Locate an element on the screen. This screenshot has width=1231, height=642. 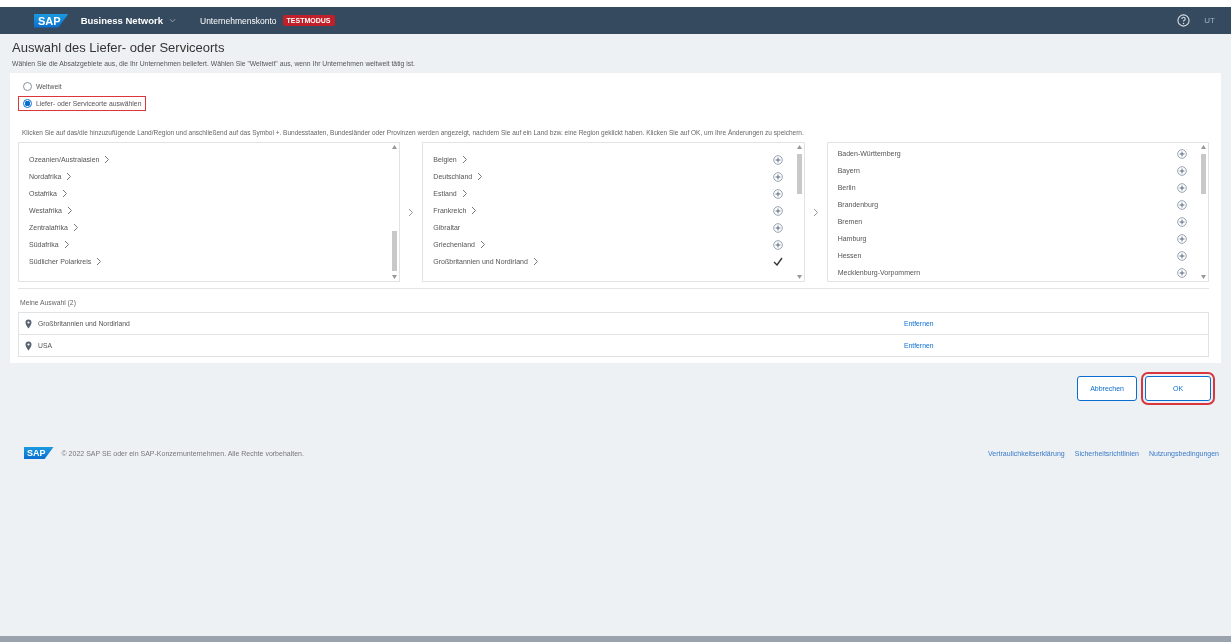
user-avatar: UT is located at coordinates (1209, 20).